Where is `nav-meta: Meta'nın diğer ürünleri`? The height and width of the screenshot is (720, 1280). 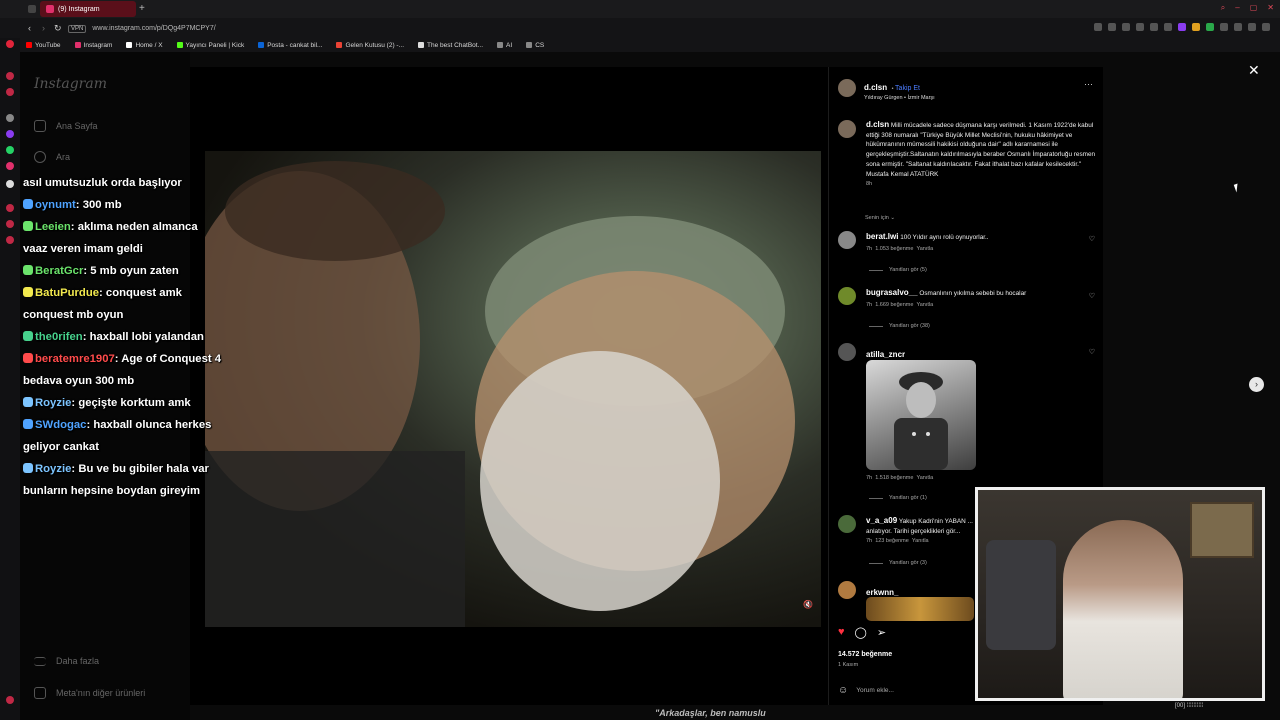
nav-meta: Meta'nın diğer ürünleri is located at coordinates (89, 693).